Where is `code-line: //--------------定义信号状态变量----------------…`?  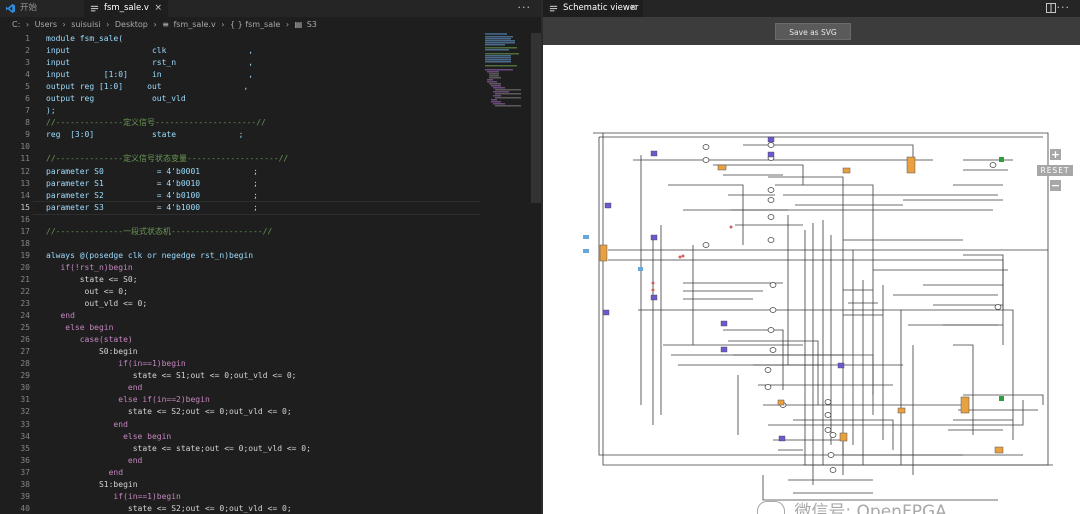
code-line: //--------------定义信号状态变量----------------… is located at coordinates (261, 159).